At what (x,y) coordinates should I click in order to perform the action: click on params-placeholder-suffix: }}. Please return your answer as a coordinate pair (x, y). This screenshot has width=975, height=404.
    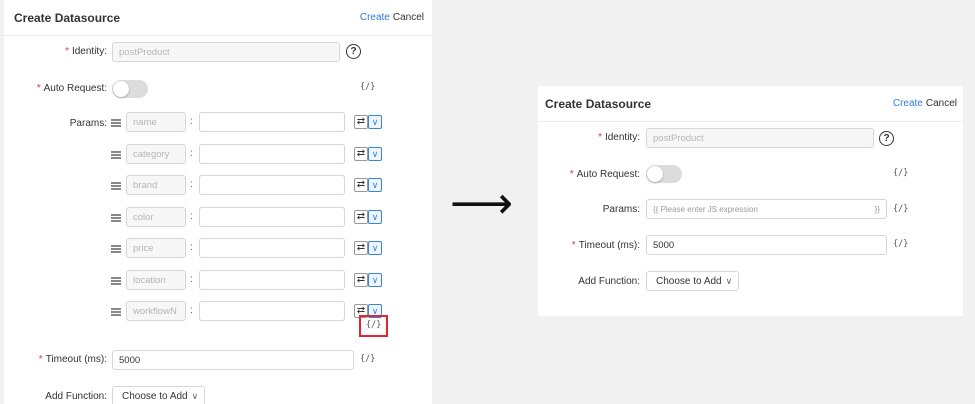
    Looking at the image, I should click on (877, 209).